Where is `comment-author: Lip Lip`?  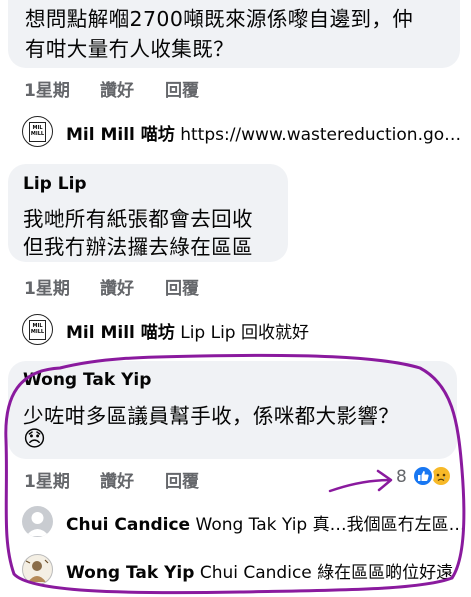 comment-author: Lip Lip is located at coordinates (55, 184).